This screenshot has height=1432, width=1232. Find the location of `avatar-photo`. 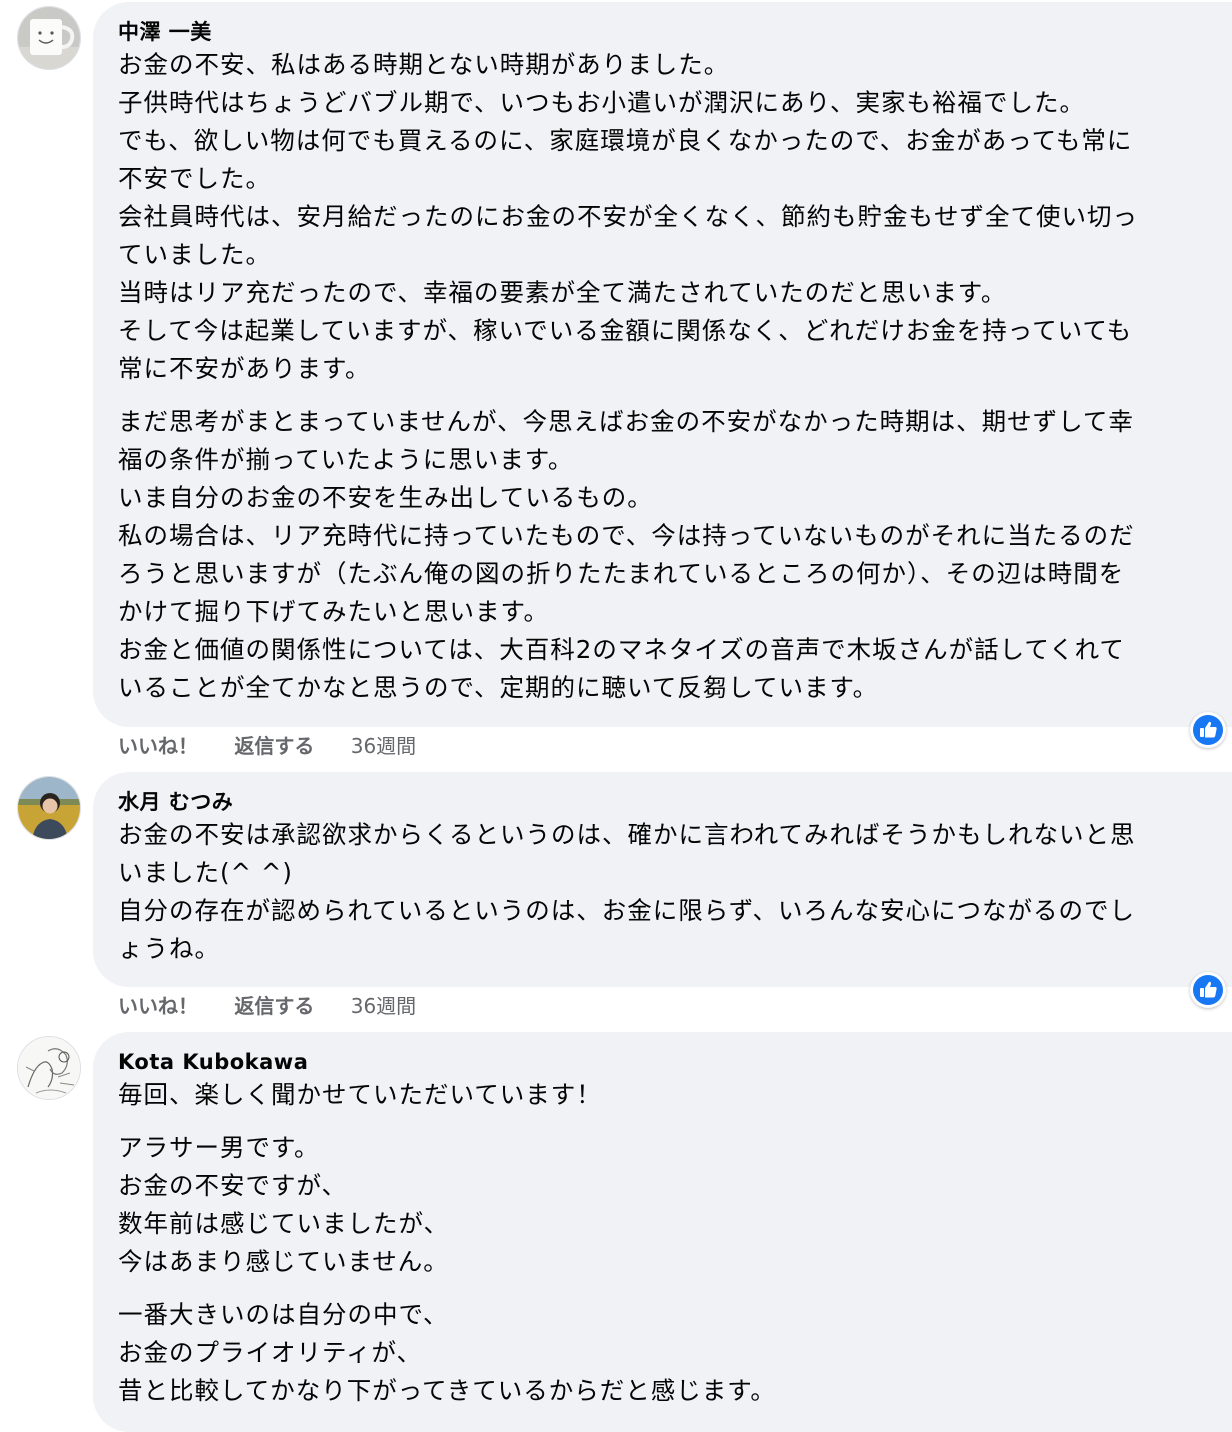

avatar-photo is located at coordinates (49, 808).